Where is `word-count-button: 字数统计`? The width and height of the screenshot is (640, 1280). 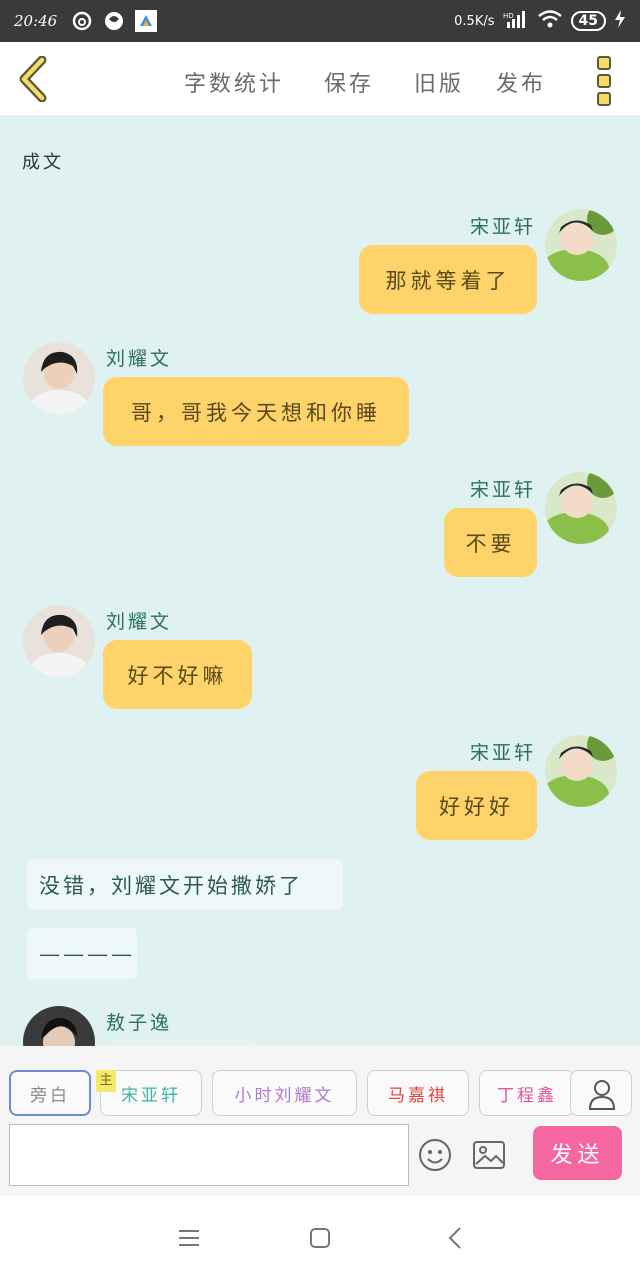
word-count-button: 字数统计 is located at coordinates (234, 82).